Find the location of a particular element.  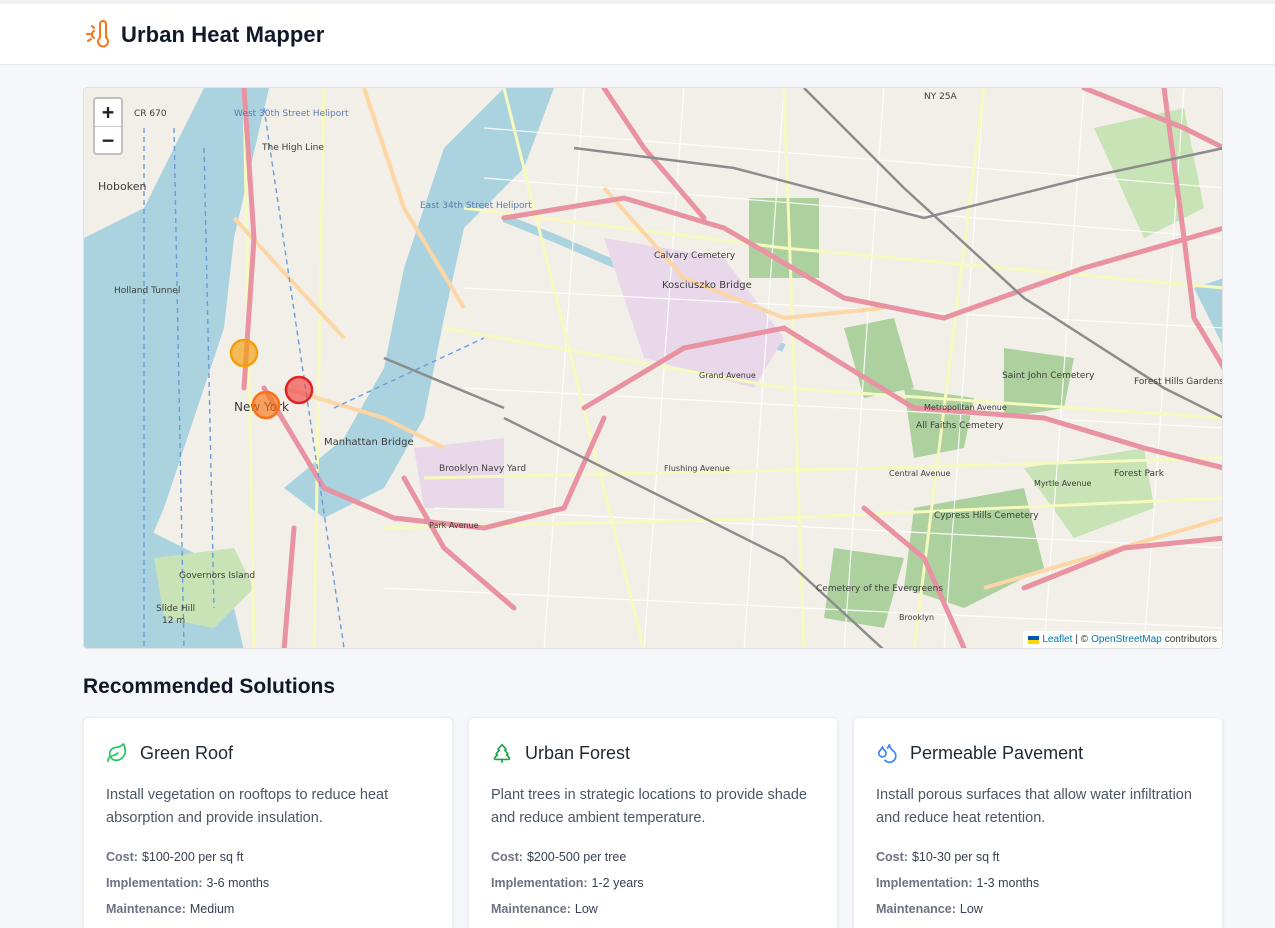

label-brooklyn: Brooklyn is located at coordinates (916, 617).